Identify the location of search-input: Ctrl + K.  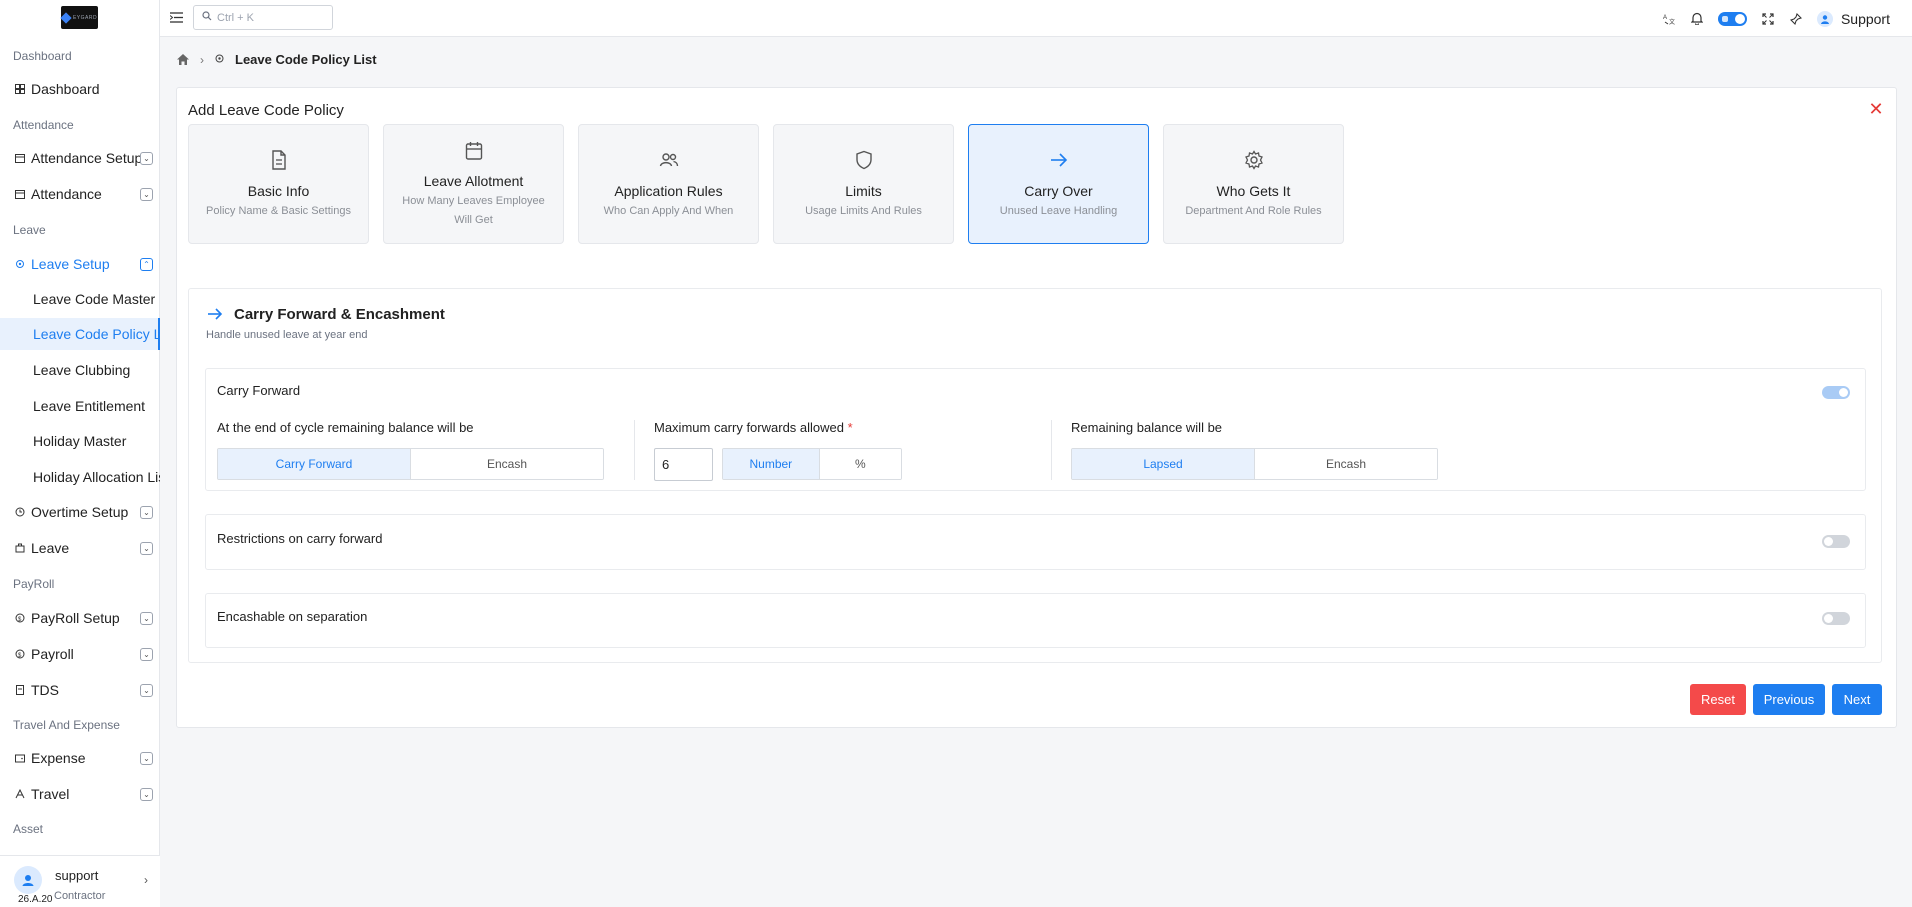
(263, 17).